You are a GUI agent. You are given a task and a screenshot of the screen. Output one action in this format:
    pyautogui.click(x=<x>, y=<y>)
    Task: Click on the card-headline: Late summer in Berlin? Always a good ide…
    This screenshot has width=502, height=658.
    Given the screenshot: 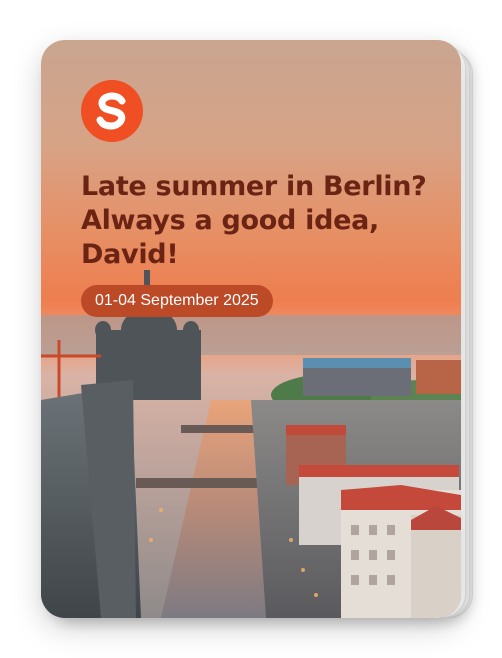 What is the action you would take?
    pyautogui.click(x=254, y=220)
    